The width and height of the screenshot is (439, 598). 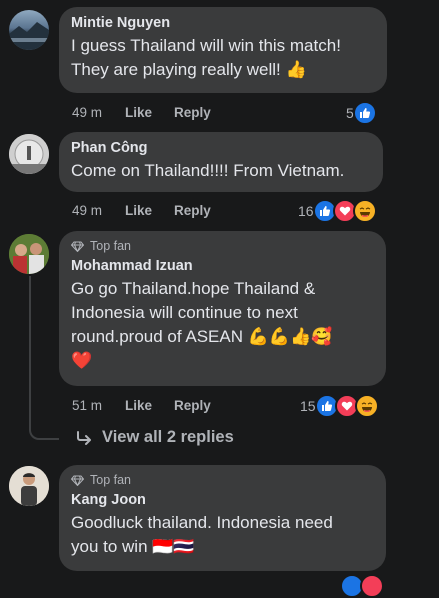 I want to click on comment-author: Mohammad Izuan, so click(x=222, y=266).